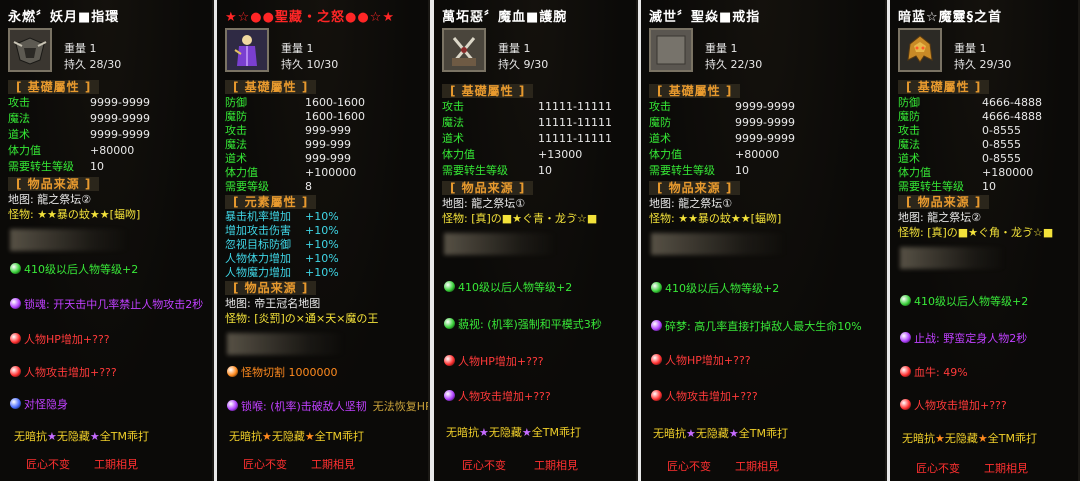  What do you see at coordinates (671, 50) in the screenshot?
I see `empty-ring-icon` at bounding box center [671, 50].